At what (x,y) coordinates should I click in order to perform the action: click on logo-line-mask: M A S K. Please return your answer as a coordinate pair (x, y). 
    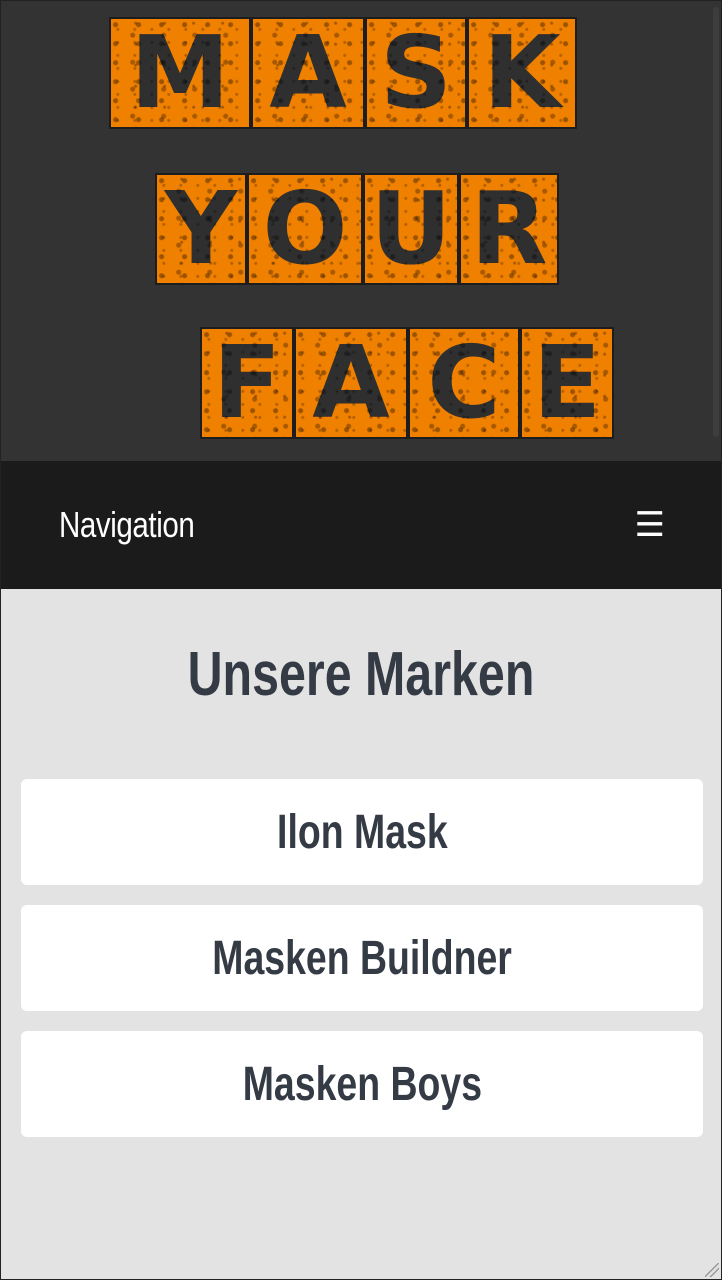
    Looking at the image, I should click on (343, 73).